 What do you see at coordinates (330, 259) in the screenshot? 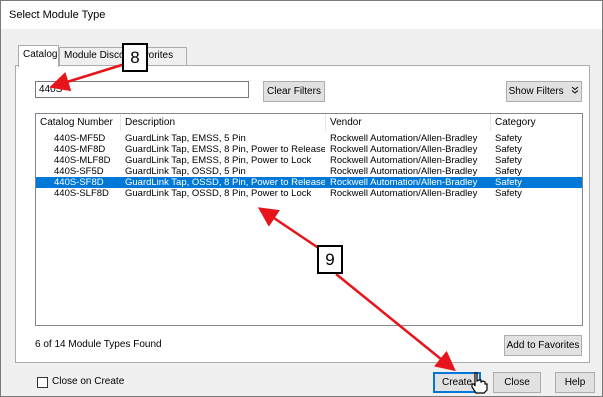
I see `callout-step-9: 9` at bounding box center [330, 259].